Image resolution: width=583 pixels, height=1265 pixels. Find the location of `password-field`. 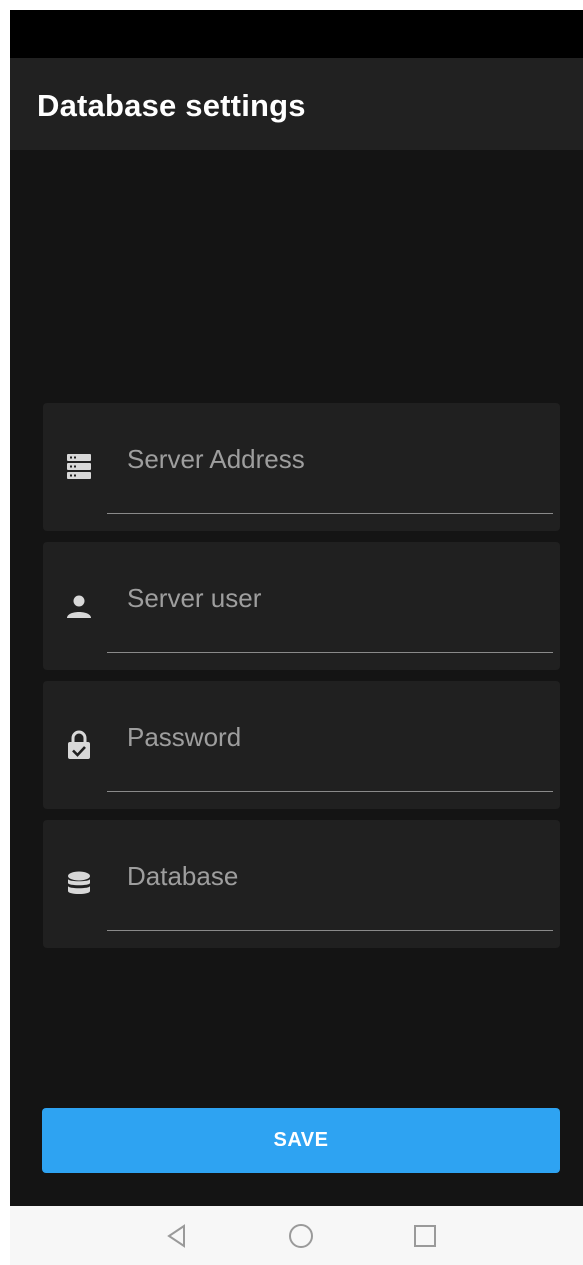

password-field is located at coordinates (301, 745).